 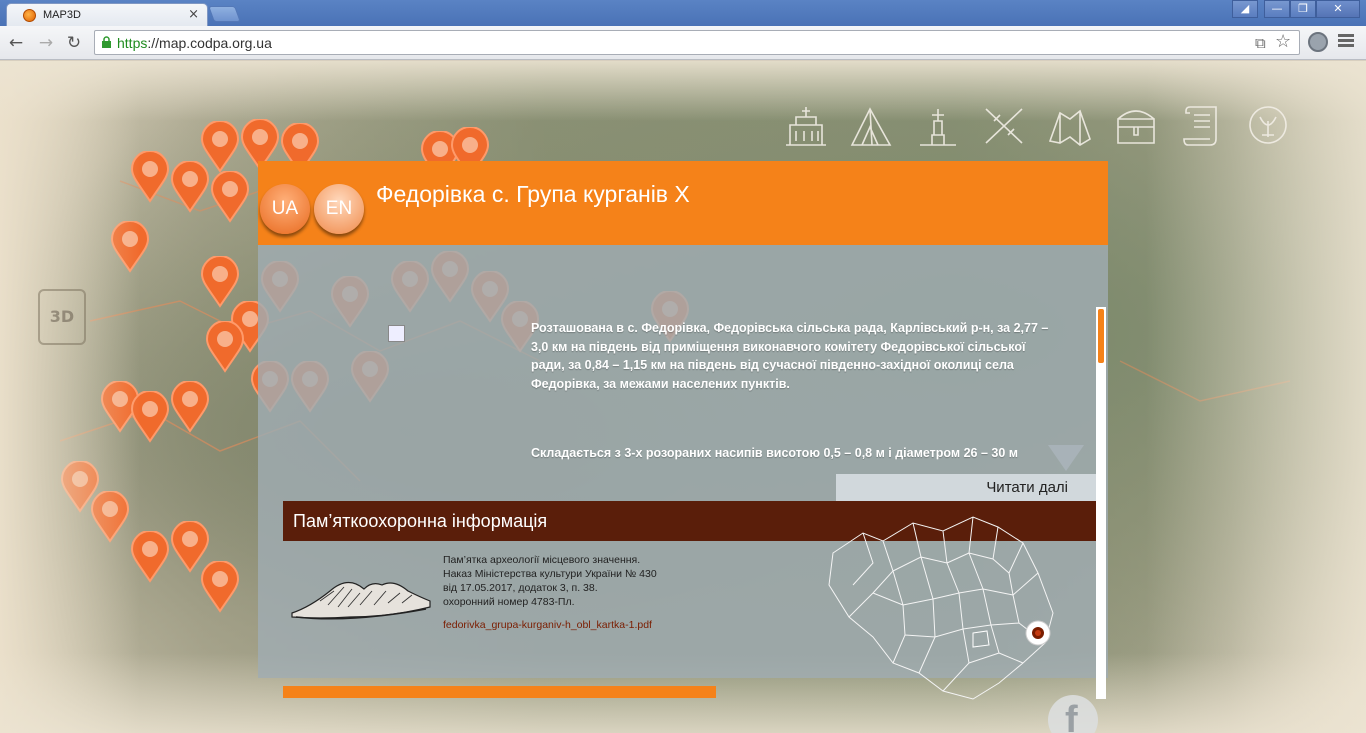 I want to click on read-more-button: Читати далі, so click(x=966, y=487).